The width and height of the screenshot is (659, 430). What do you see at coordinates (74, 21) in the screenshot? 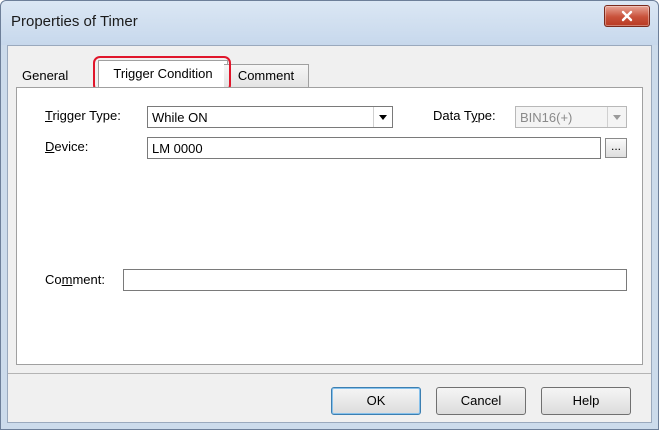
I see `window-title: Properties of Timer` at bounding box center [74, 21].